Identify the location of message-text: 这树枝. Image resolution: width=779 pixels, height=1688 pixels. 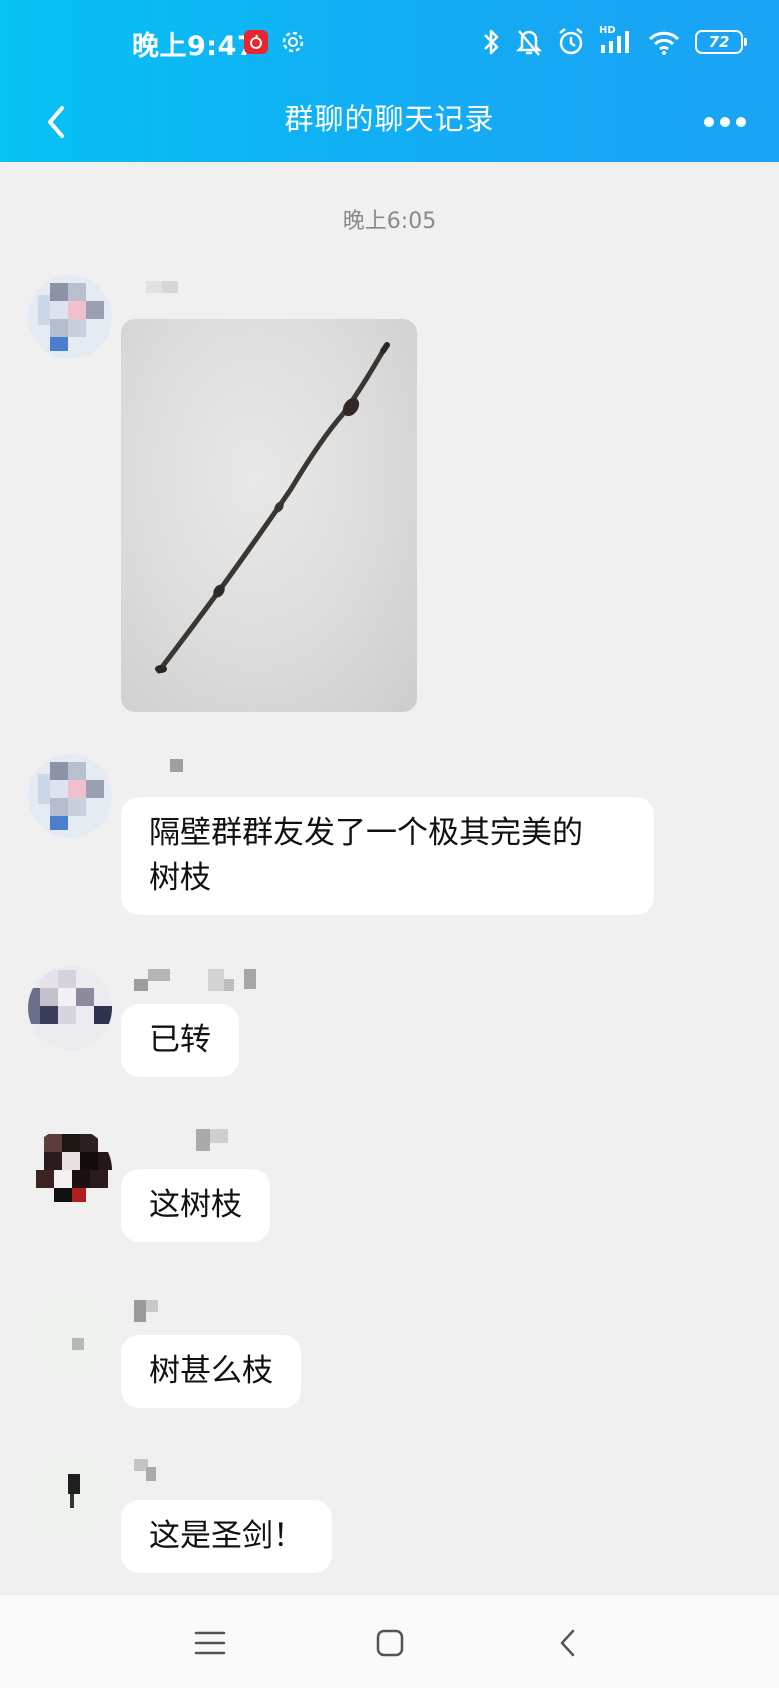
(195, 1205).